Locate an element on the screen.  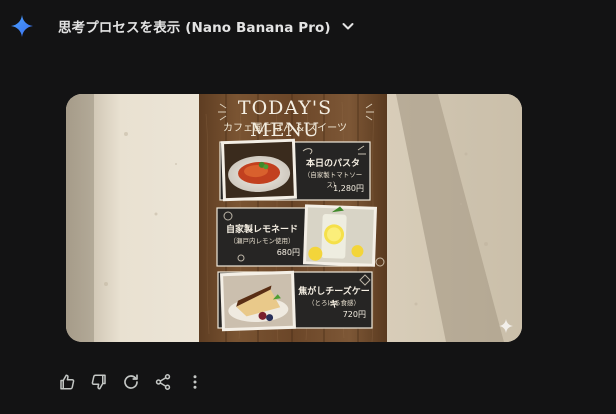
regenerate-icon is located at coordinates (131, 382).